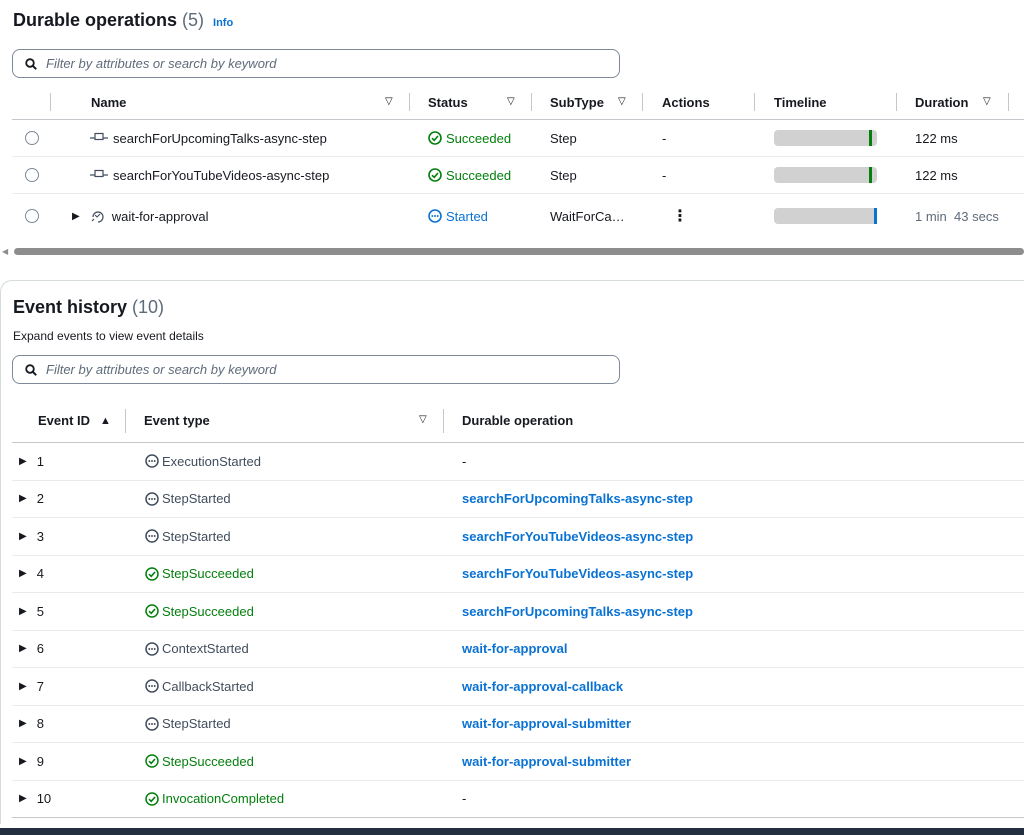  Describe the element at coordinates (31, 724) in the screenshot. I see `event-id-cell: ▶ 8` at that location.